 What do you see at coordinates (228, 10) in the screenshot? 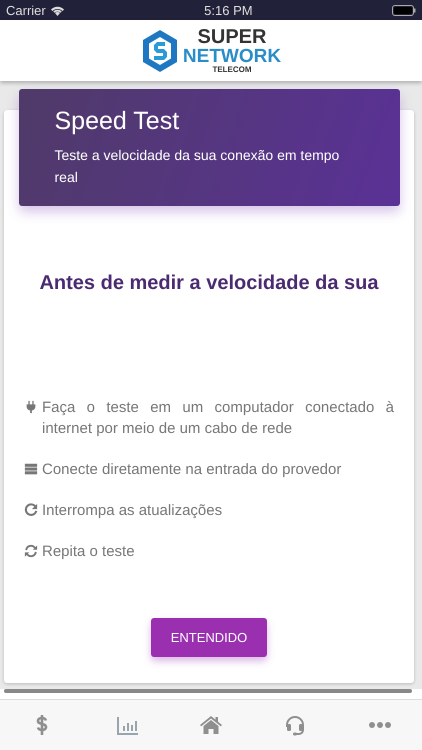
I see `clock: 5:16 PM` at bounding box center [228, 10].